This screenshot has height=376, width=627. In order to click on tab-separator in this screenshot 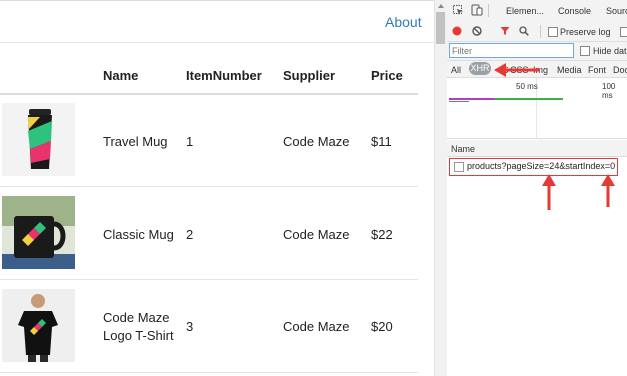, I will do `click(488, 10)`.